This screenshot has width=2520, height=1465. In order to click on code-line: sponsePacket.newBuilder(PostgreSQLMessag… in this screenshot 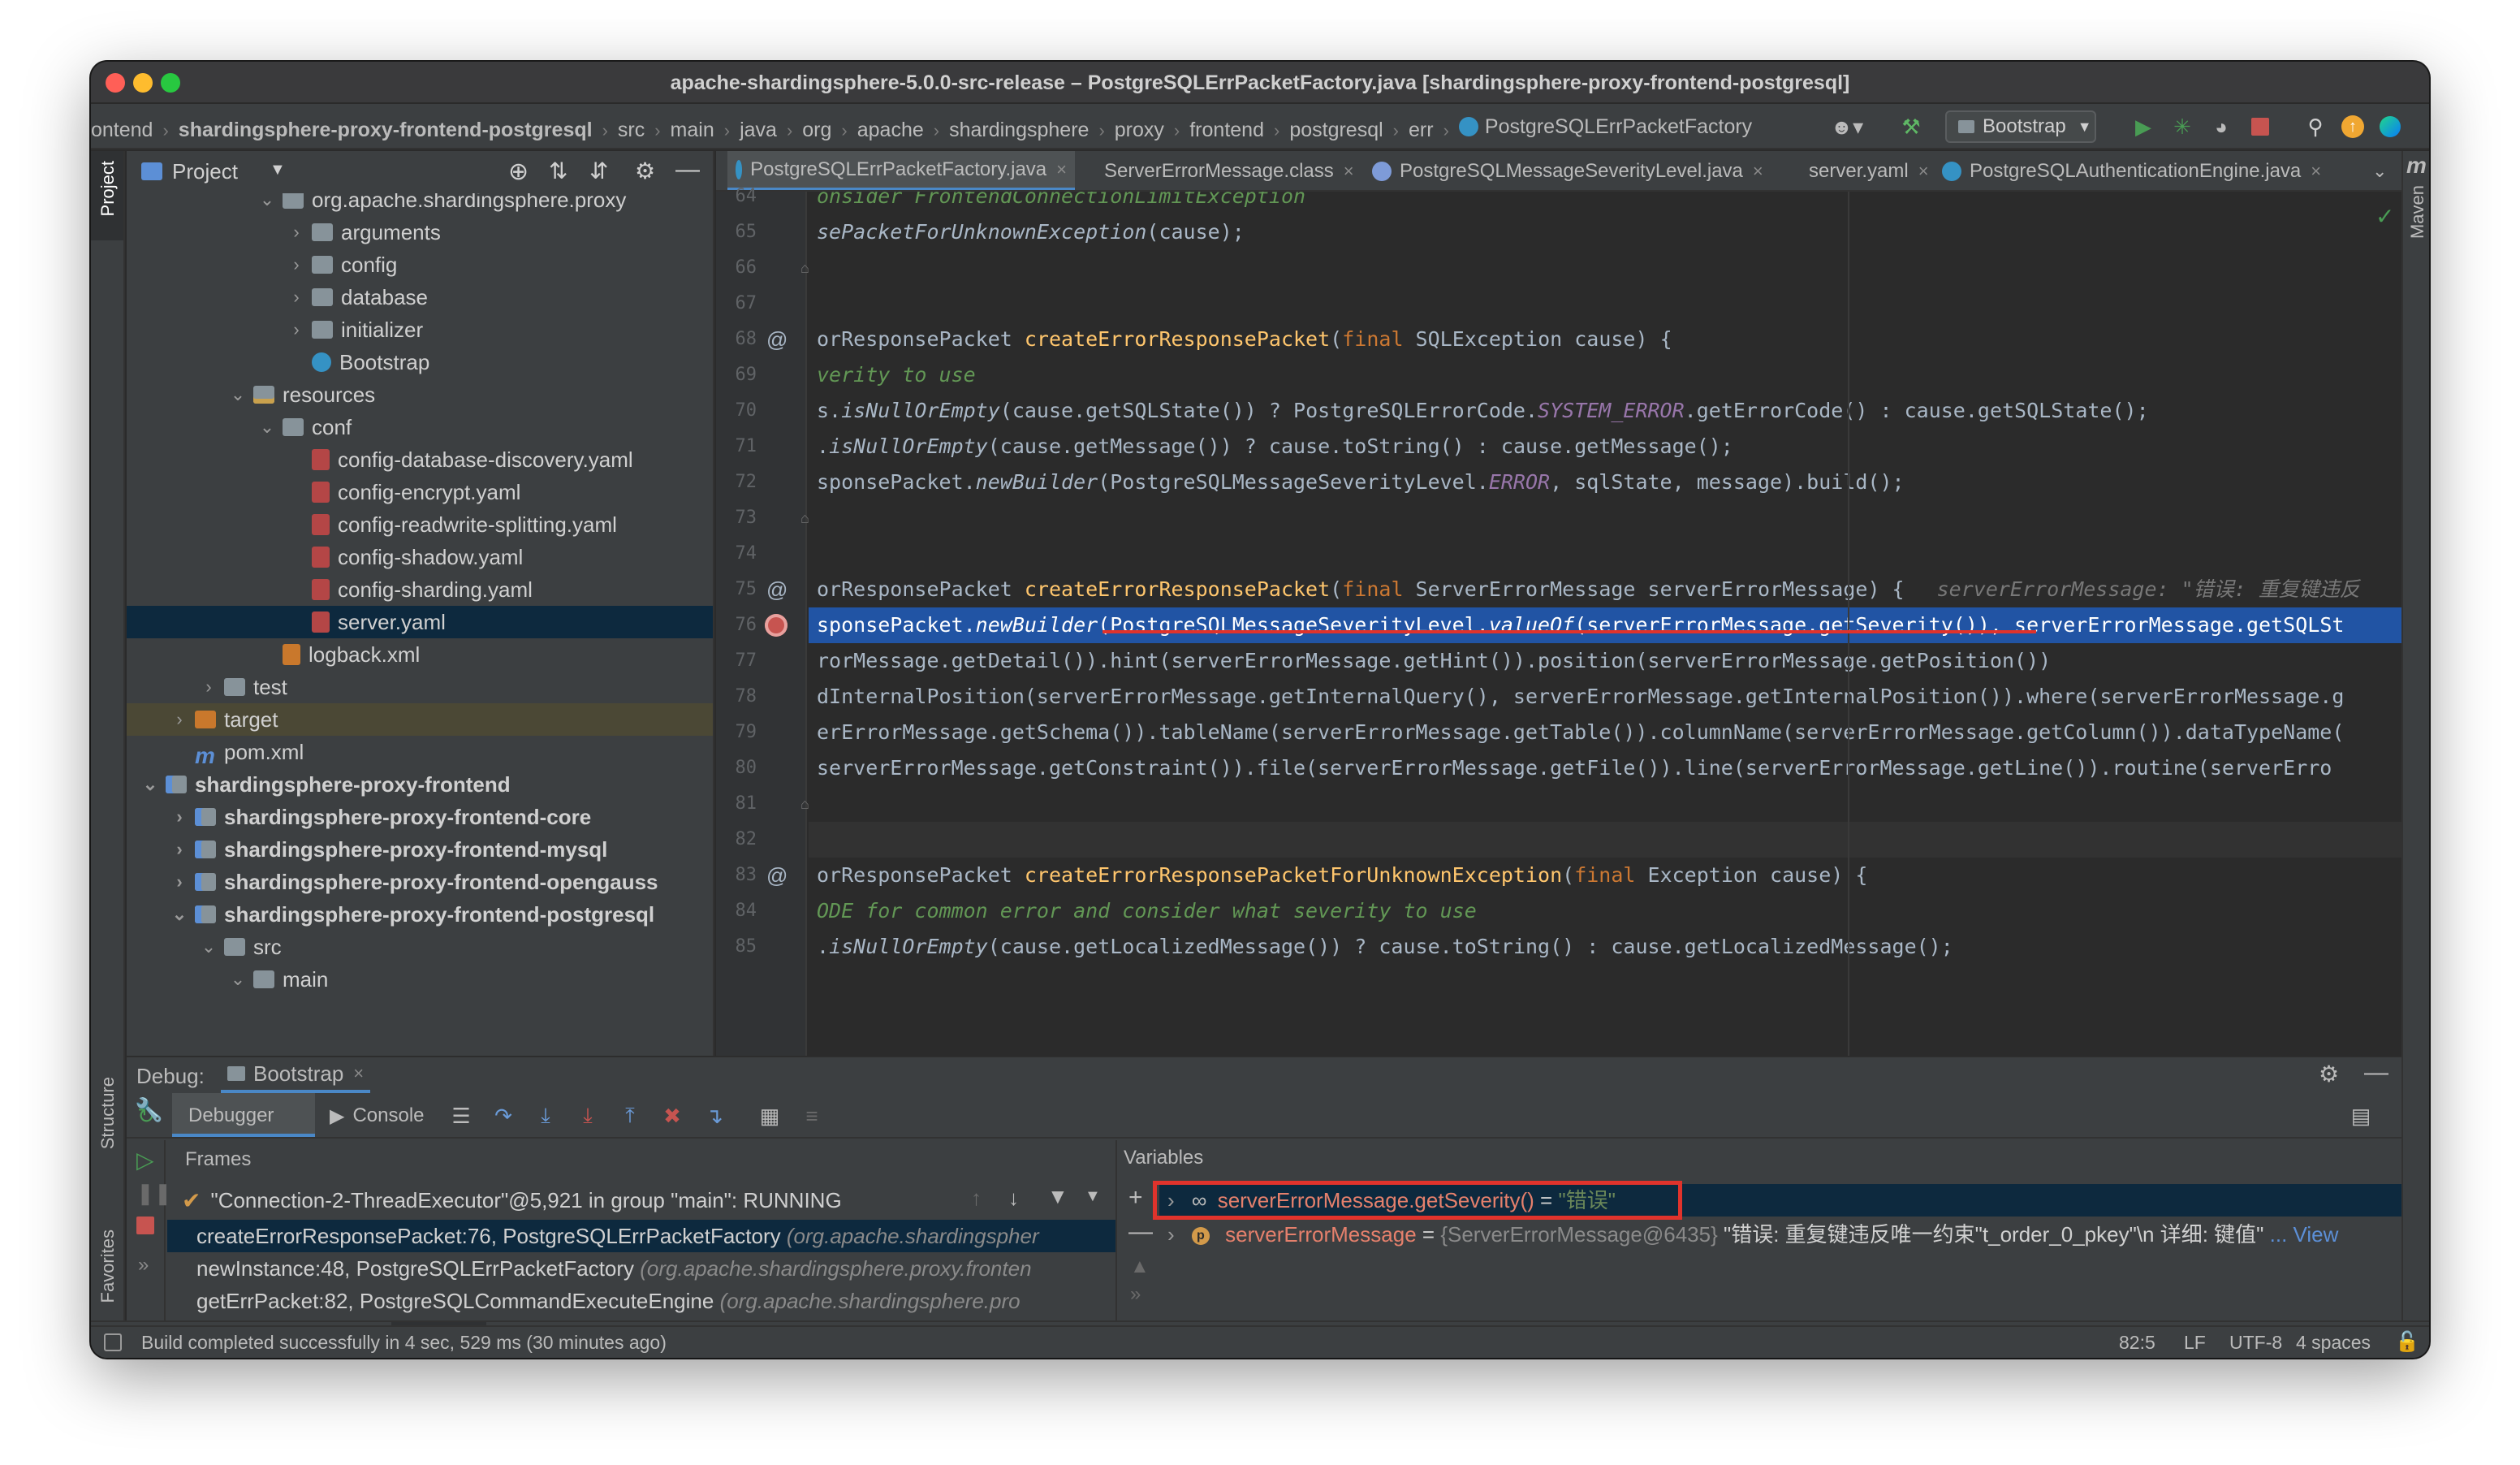, I will do `click(1605, 625)`.